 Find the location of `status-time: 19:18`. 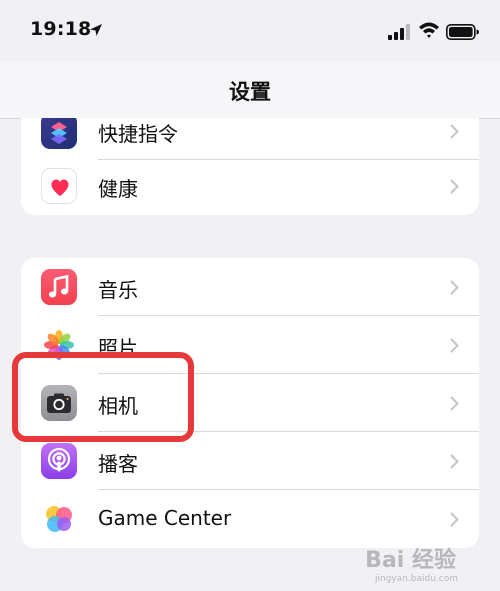

status-time: 19:18 is located at coordinates (61, 29).